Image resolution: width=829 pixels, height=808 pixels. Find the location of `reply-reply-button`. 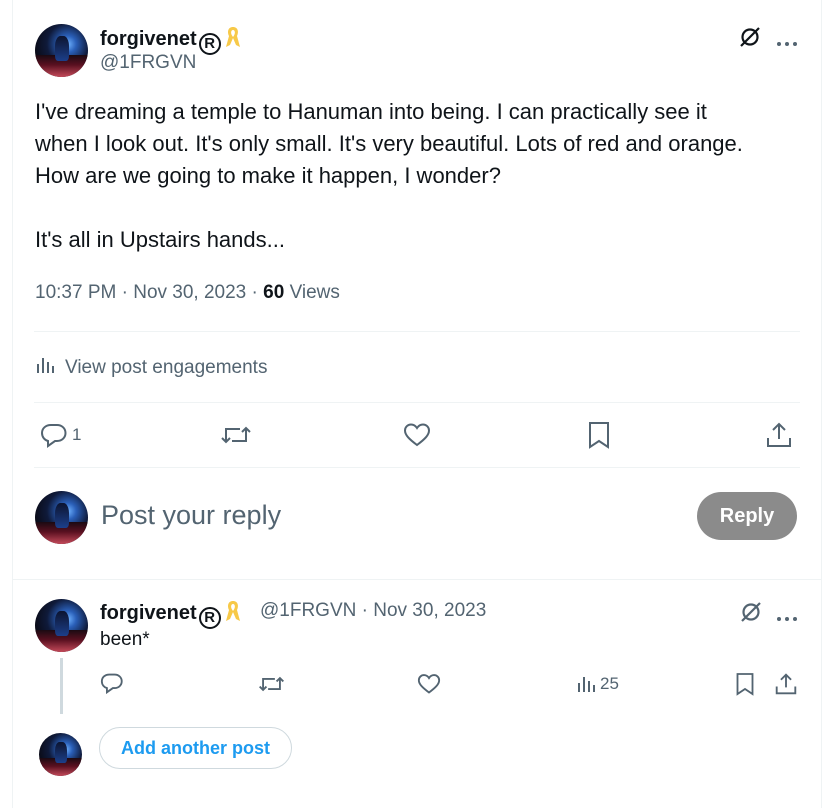

reply-reply-button is located at coordinates (112, 683).